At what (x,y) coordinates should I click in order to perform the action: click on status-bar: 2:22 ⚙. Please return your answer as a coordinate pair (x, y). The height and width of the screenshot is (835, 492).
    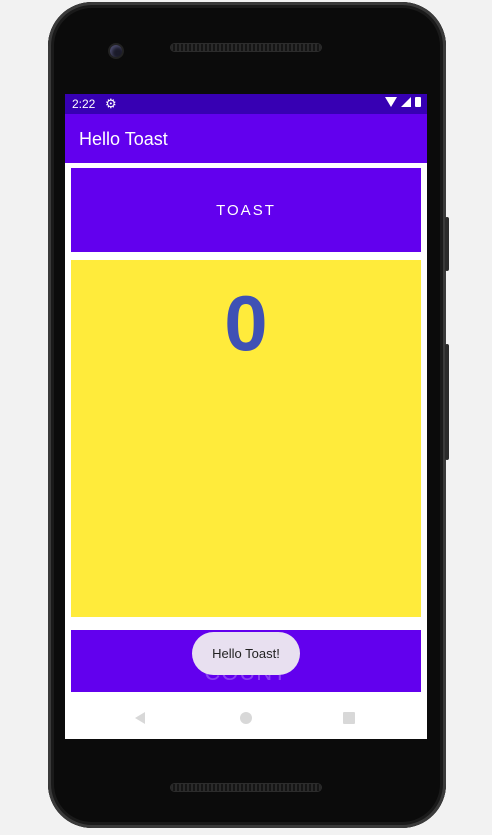
    Looking at the image, I should click on (246, 104).